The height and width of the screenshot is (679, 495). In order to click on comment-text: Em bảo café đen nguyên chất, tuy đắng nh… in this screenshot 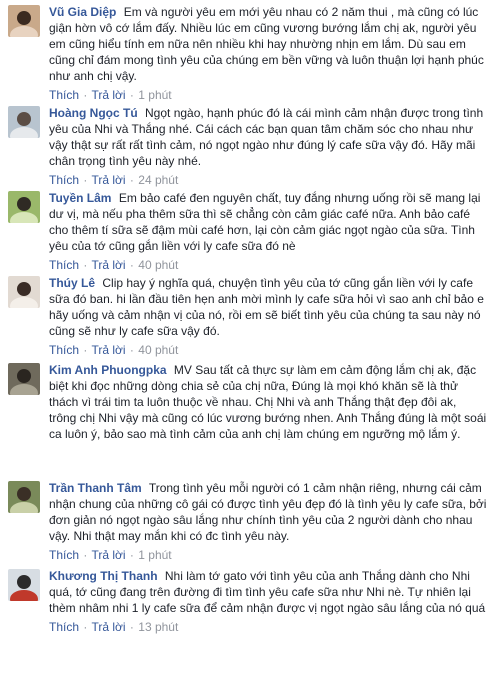, I will do `click(265, 222)`.